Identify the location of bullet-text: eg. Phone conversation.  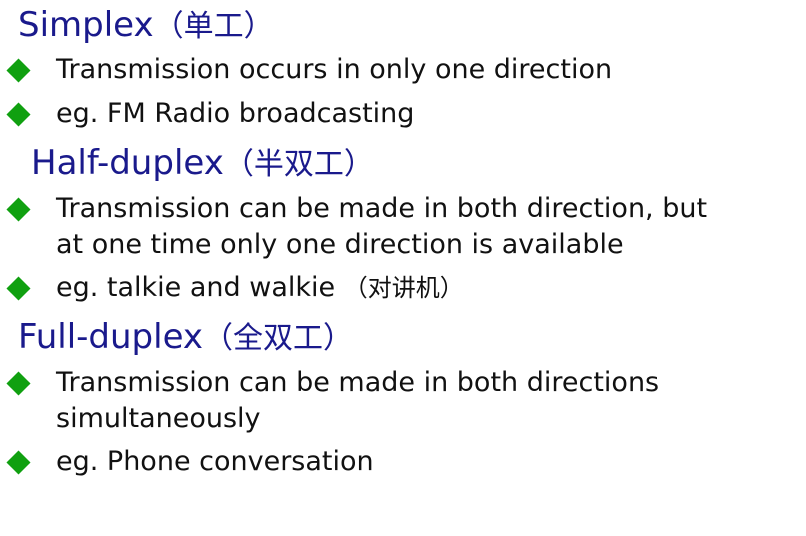
(215, 461).